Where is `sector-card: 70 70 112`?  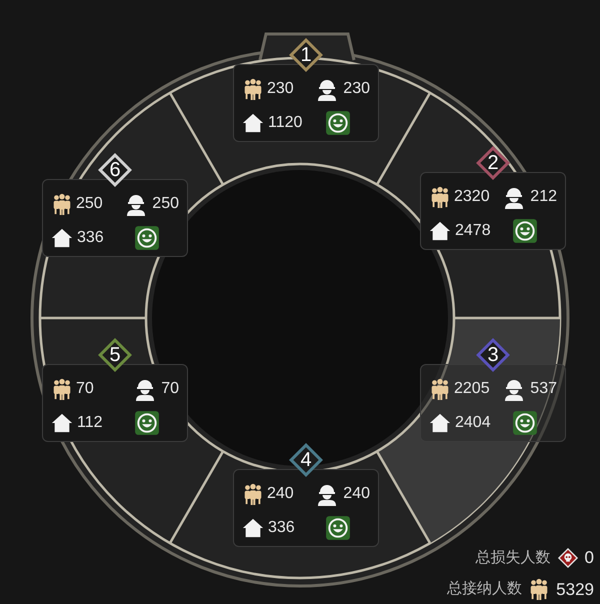
sector-card: 70 70 112 is located at coordinates (115, 403).